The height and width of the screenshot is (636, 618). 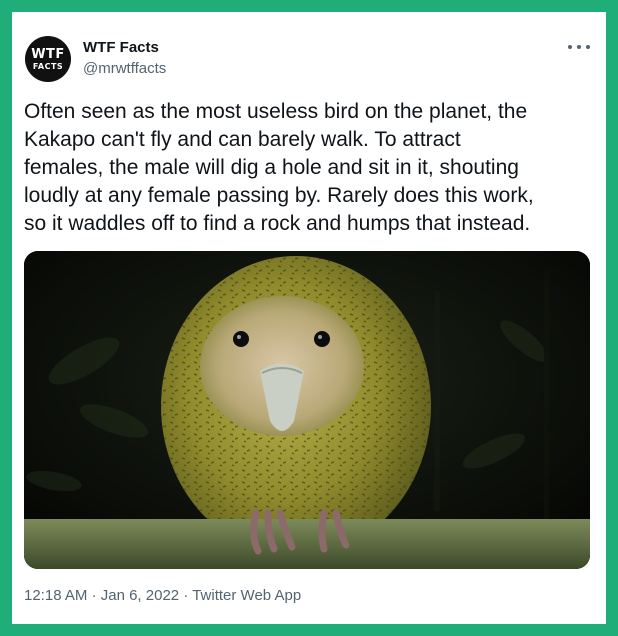 I want to click on author-name: WTF Facts, so click(x=121, y=47).